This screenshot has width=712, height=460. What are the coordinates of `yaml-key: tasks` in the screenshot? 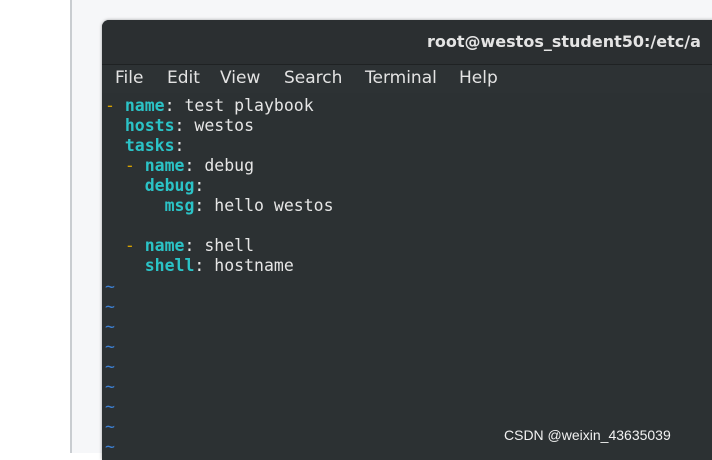 It's located at (149, 145).